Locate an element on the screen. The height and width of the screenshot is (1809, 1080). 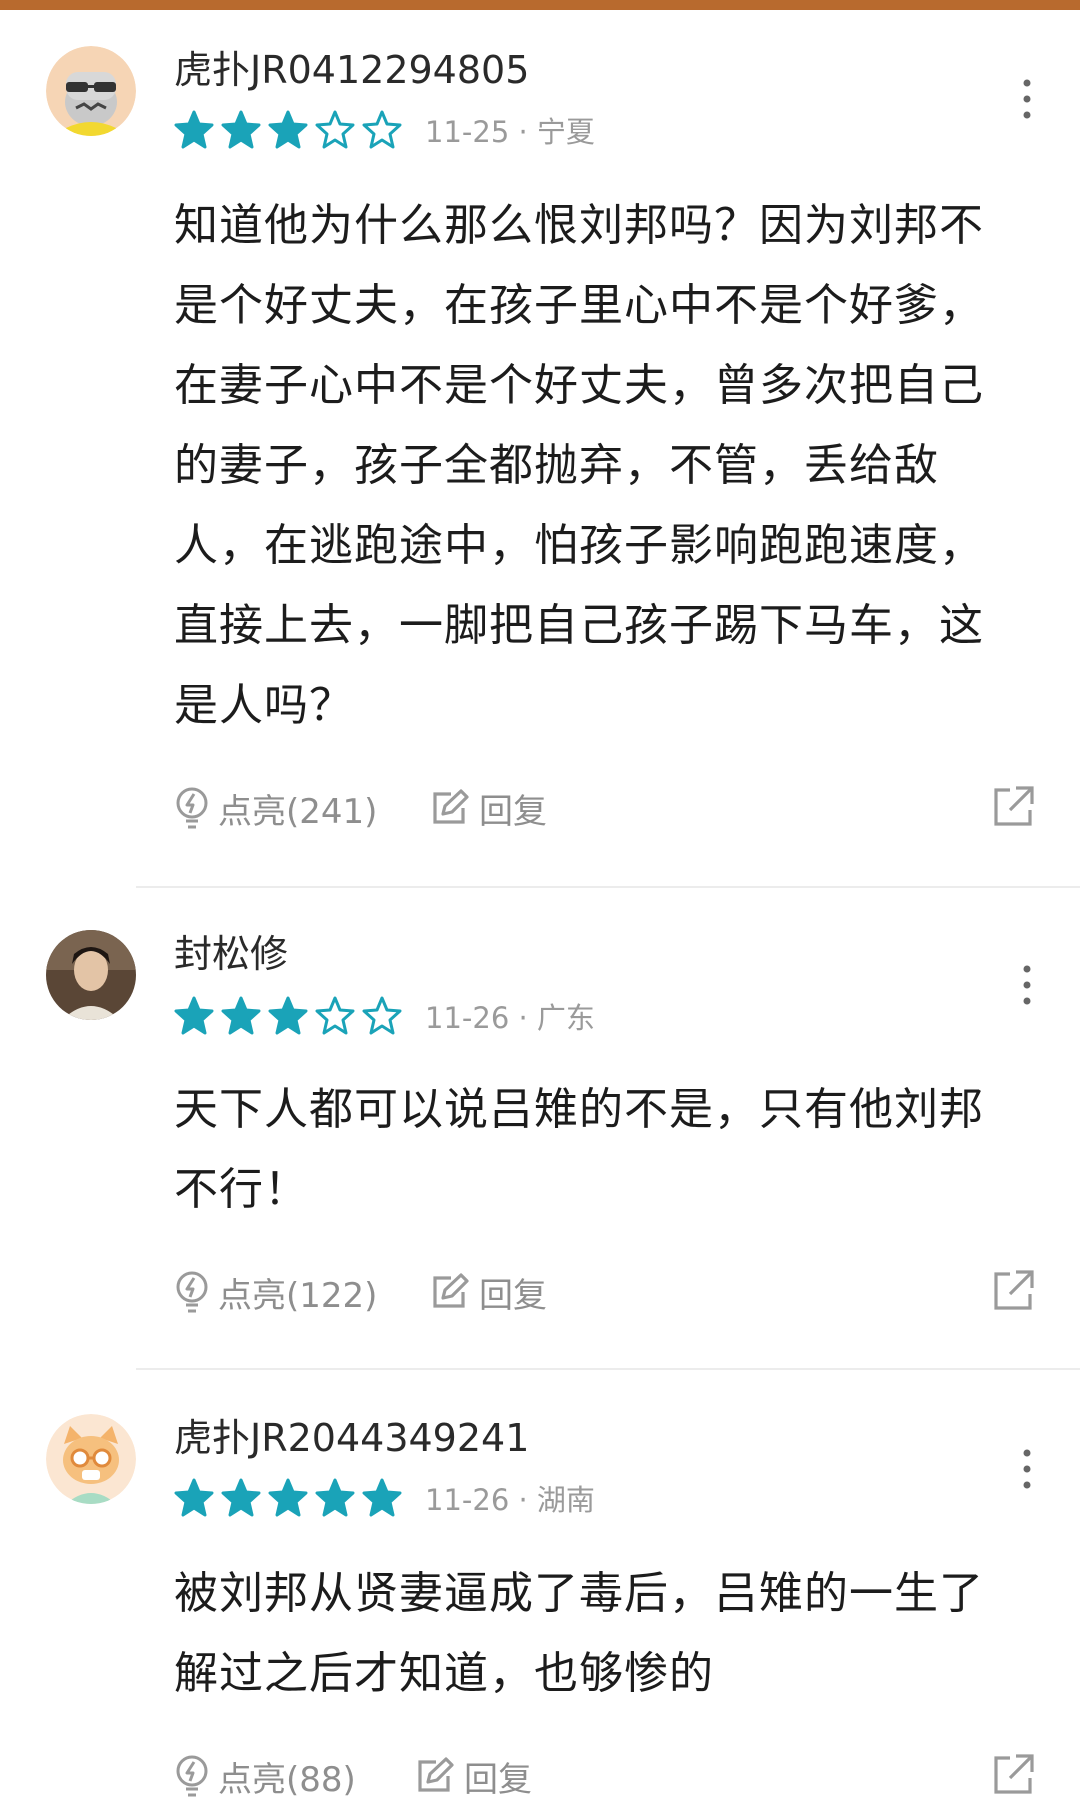
photo-avatar-icon is located at coordinates (91, 975).